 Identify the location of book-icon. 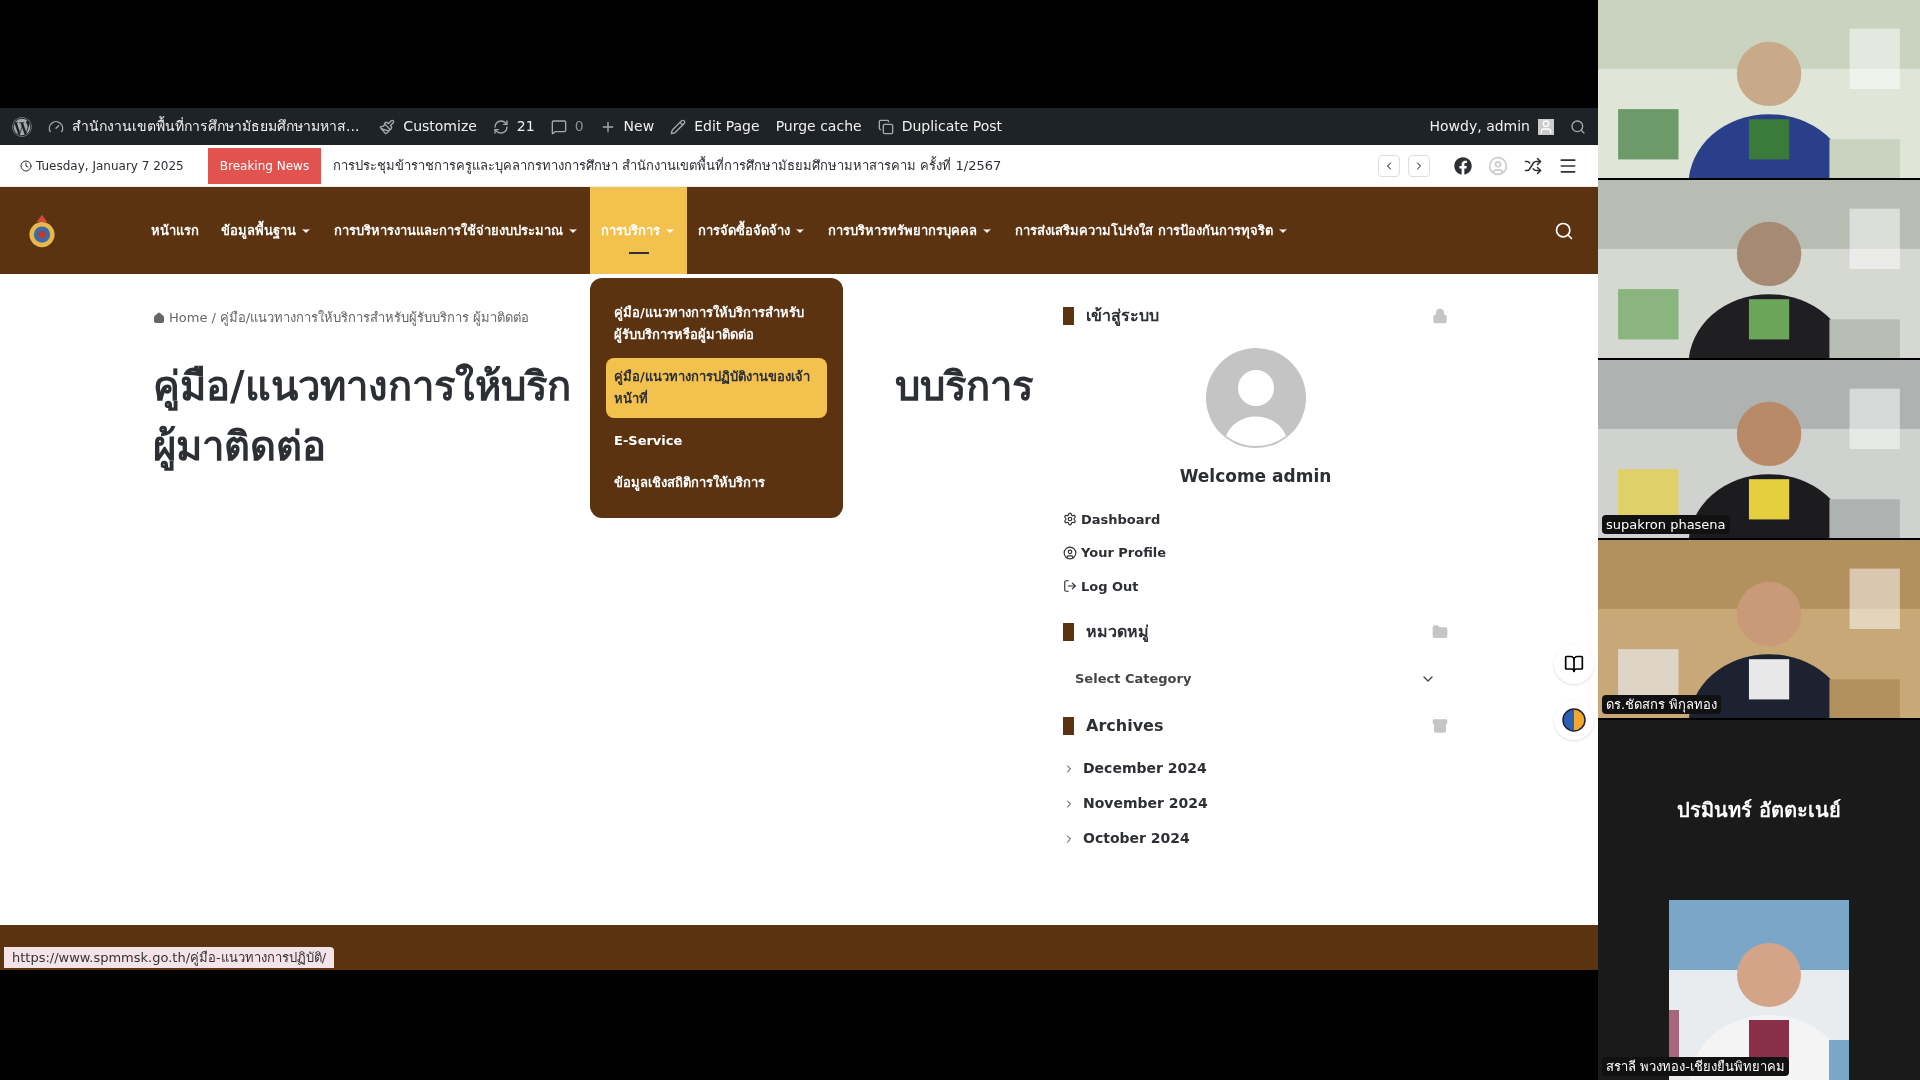
(1574, 664).